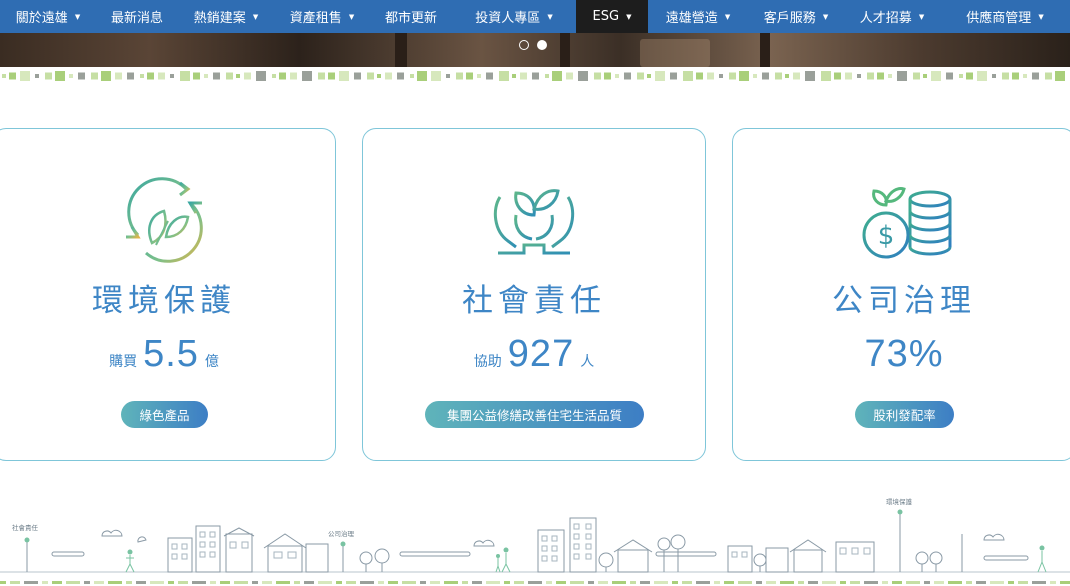 The width and height of the screenshot is (1070, 586). Describe the element at coordinates (904, 414) in the screenshot. I see `dividend-rate-button: 股利發配率` at that location.